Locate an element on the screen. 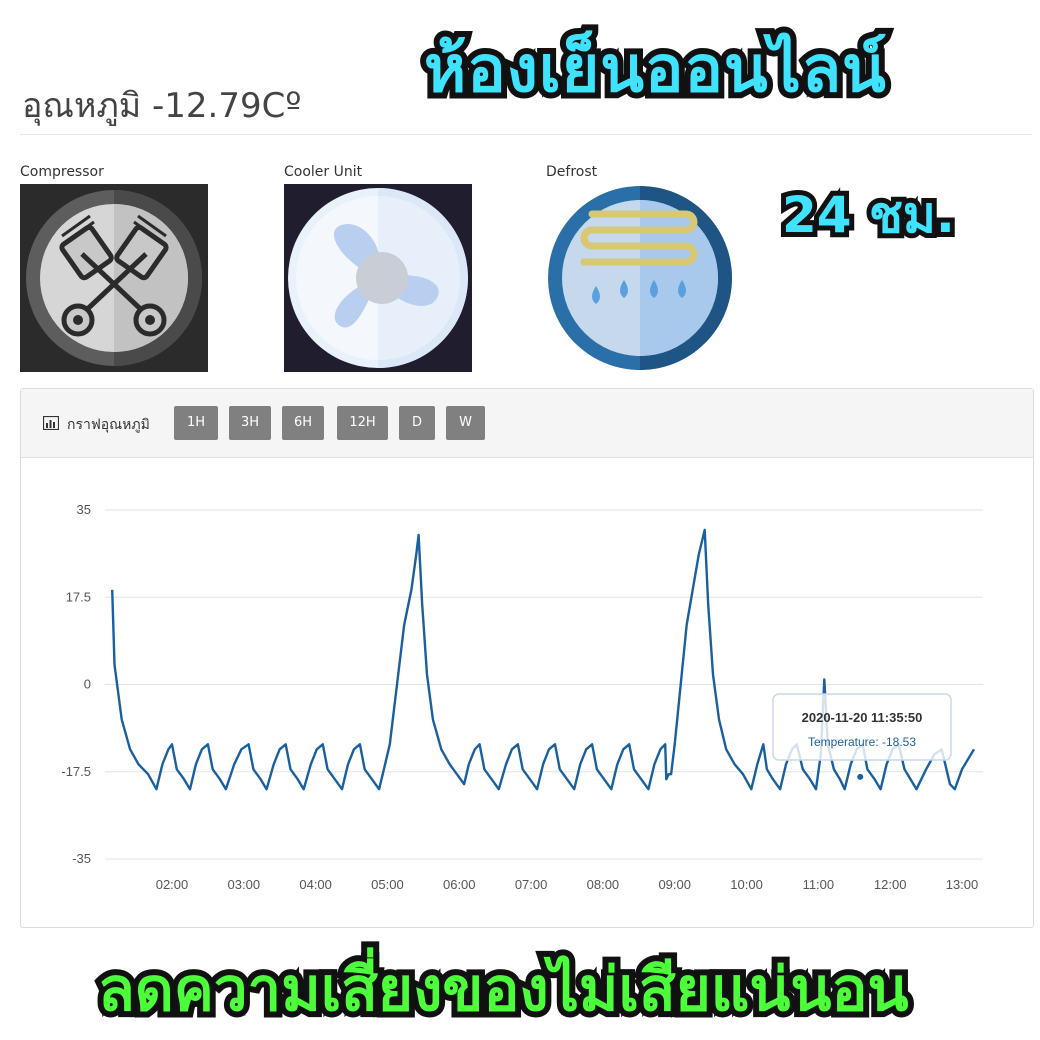 This screenshot has height=1040, width=1040. promo-title: ห้องเย็นออนไลน์ is located at coordinates (655, 70).